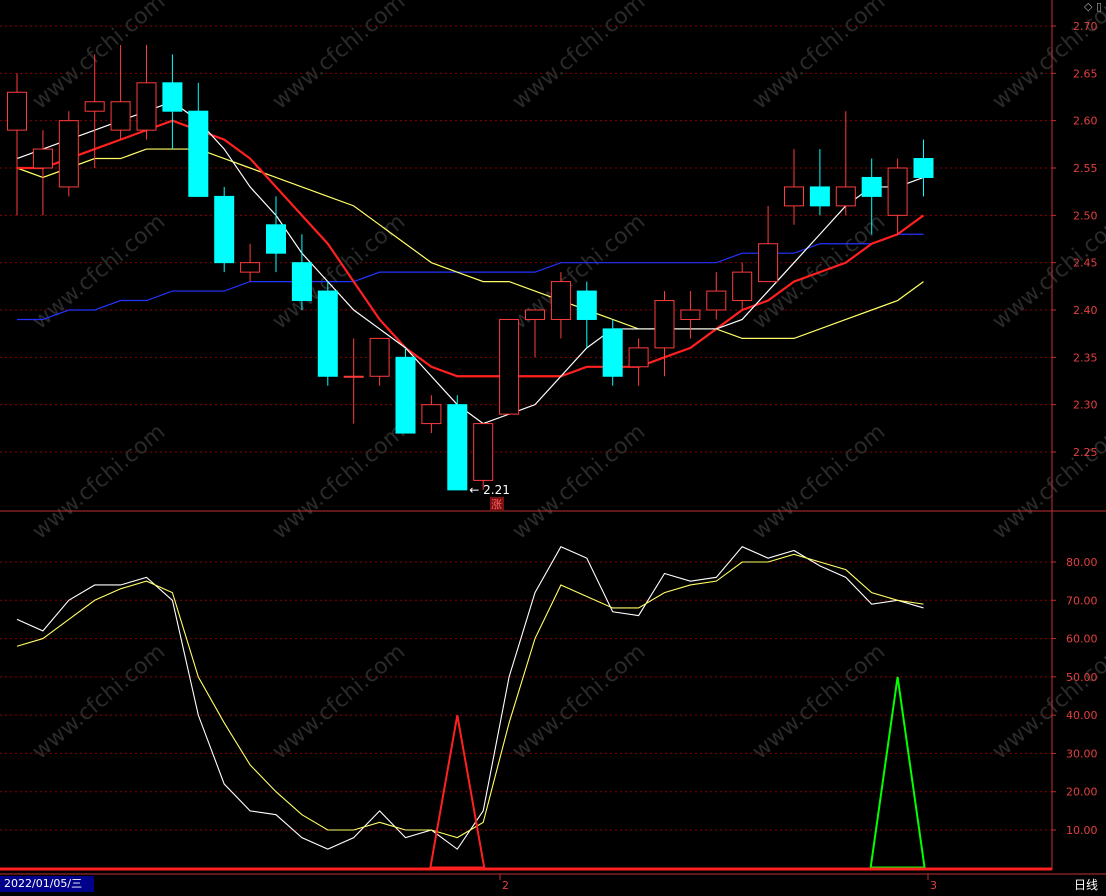 The image size is (1106, 896). I want to click on price-tick-label: 2.45, so click(1085, 263).